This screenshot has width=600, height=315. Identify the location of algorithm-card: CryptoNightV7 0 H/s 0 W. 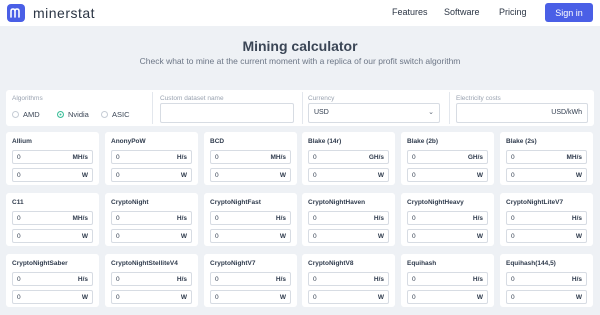
(250, 280).